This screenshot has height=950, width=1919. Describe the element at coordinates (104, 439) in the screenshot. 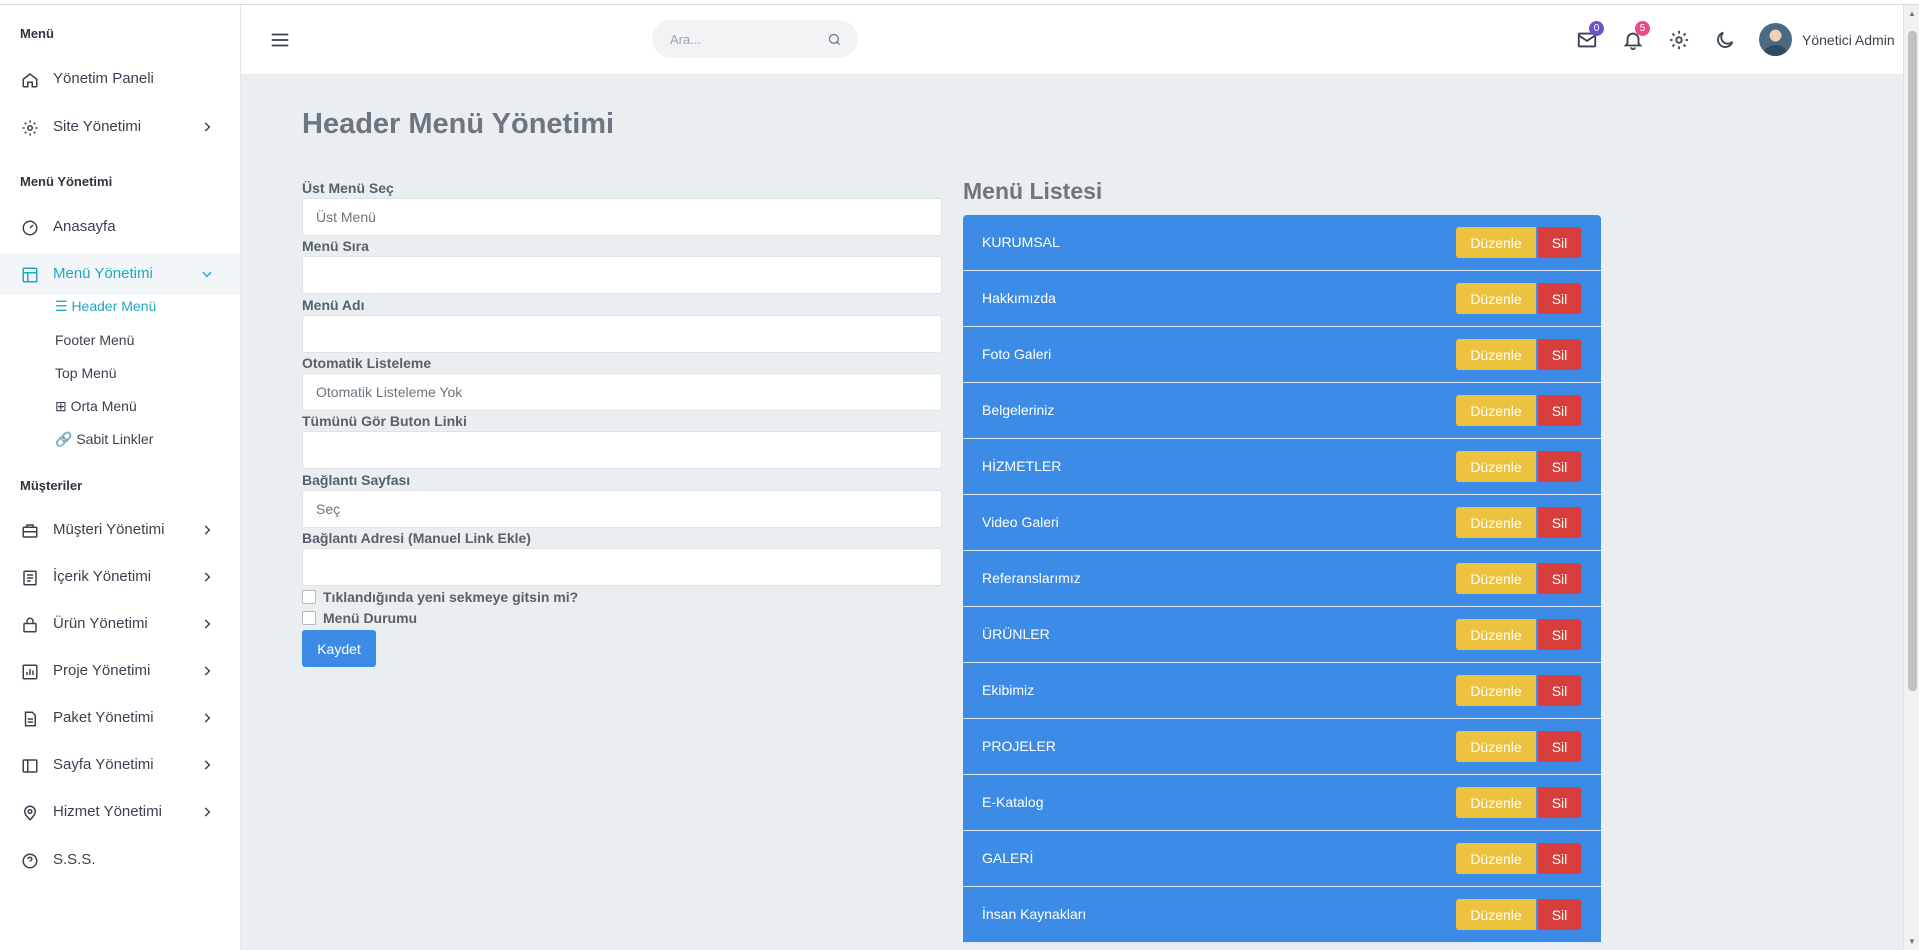

I see `sidebar-sub-fixed-links: 🔗 Sabit Linkler` at that location.